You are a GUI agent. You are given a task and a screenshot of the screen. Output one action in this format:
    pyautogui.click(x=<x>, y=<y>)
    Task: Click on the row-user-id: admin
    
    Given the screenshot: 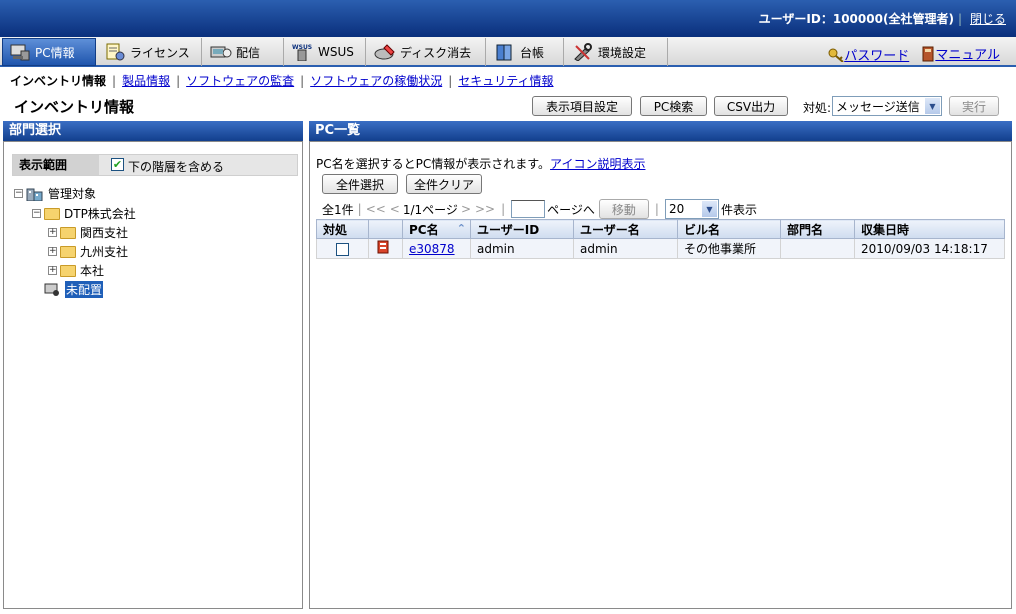 What is the action you would take?
    pyautogui.click(x=522, y=248)
    